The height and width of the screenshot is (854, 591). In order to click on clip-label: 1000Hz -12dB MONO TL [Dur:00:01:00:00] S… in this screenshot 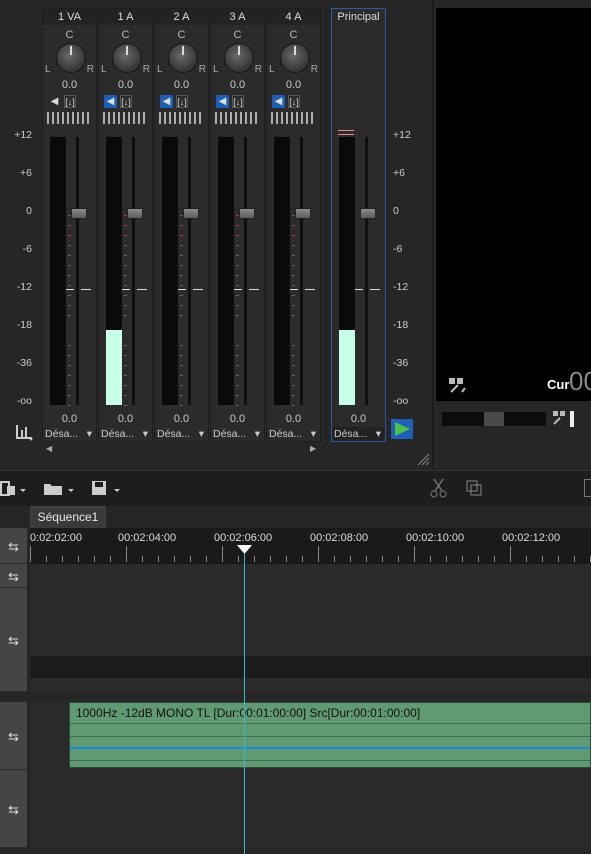, I will do `click(248, 713)`.